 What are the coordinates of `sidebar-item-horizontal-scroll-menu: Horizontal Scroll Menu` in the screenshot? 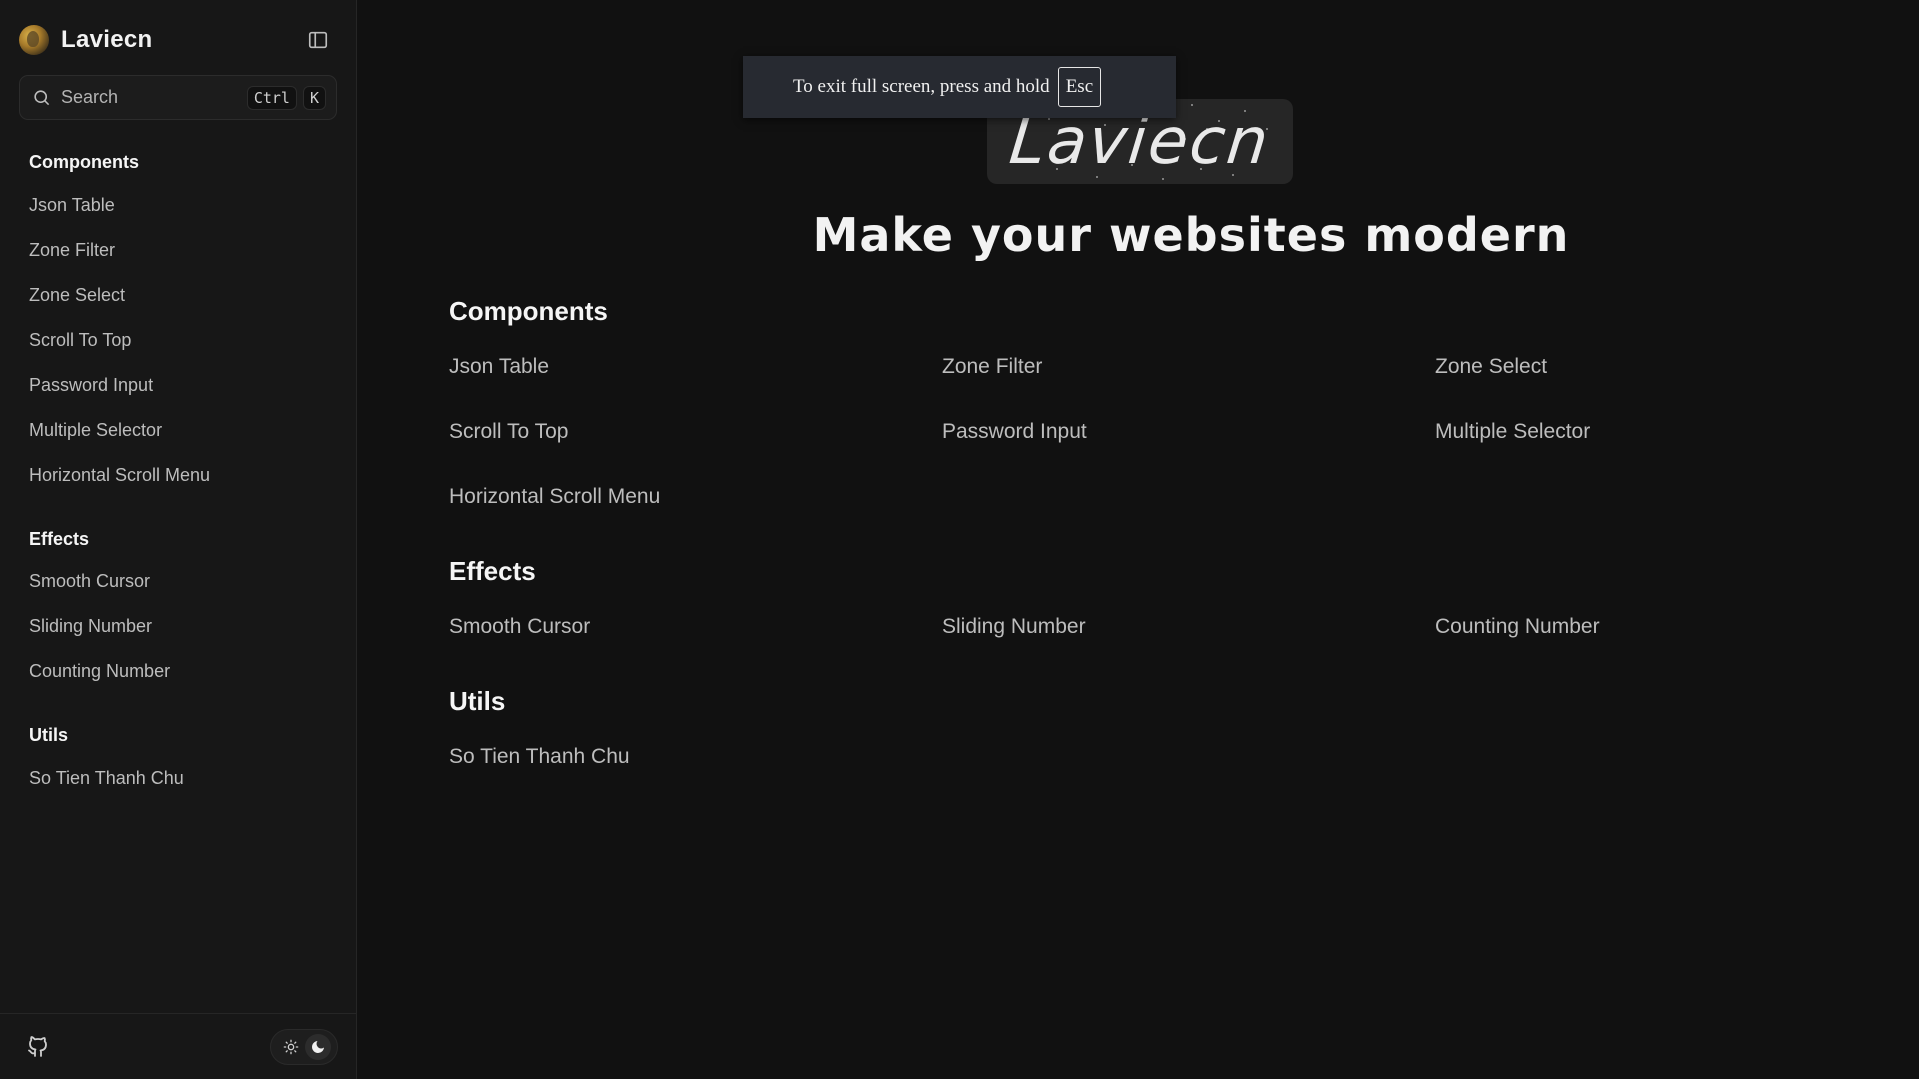 It's located at (179, 475).